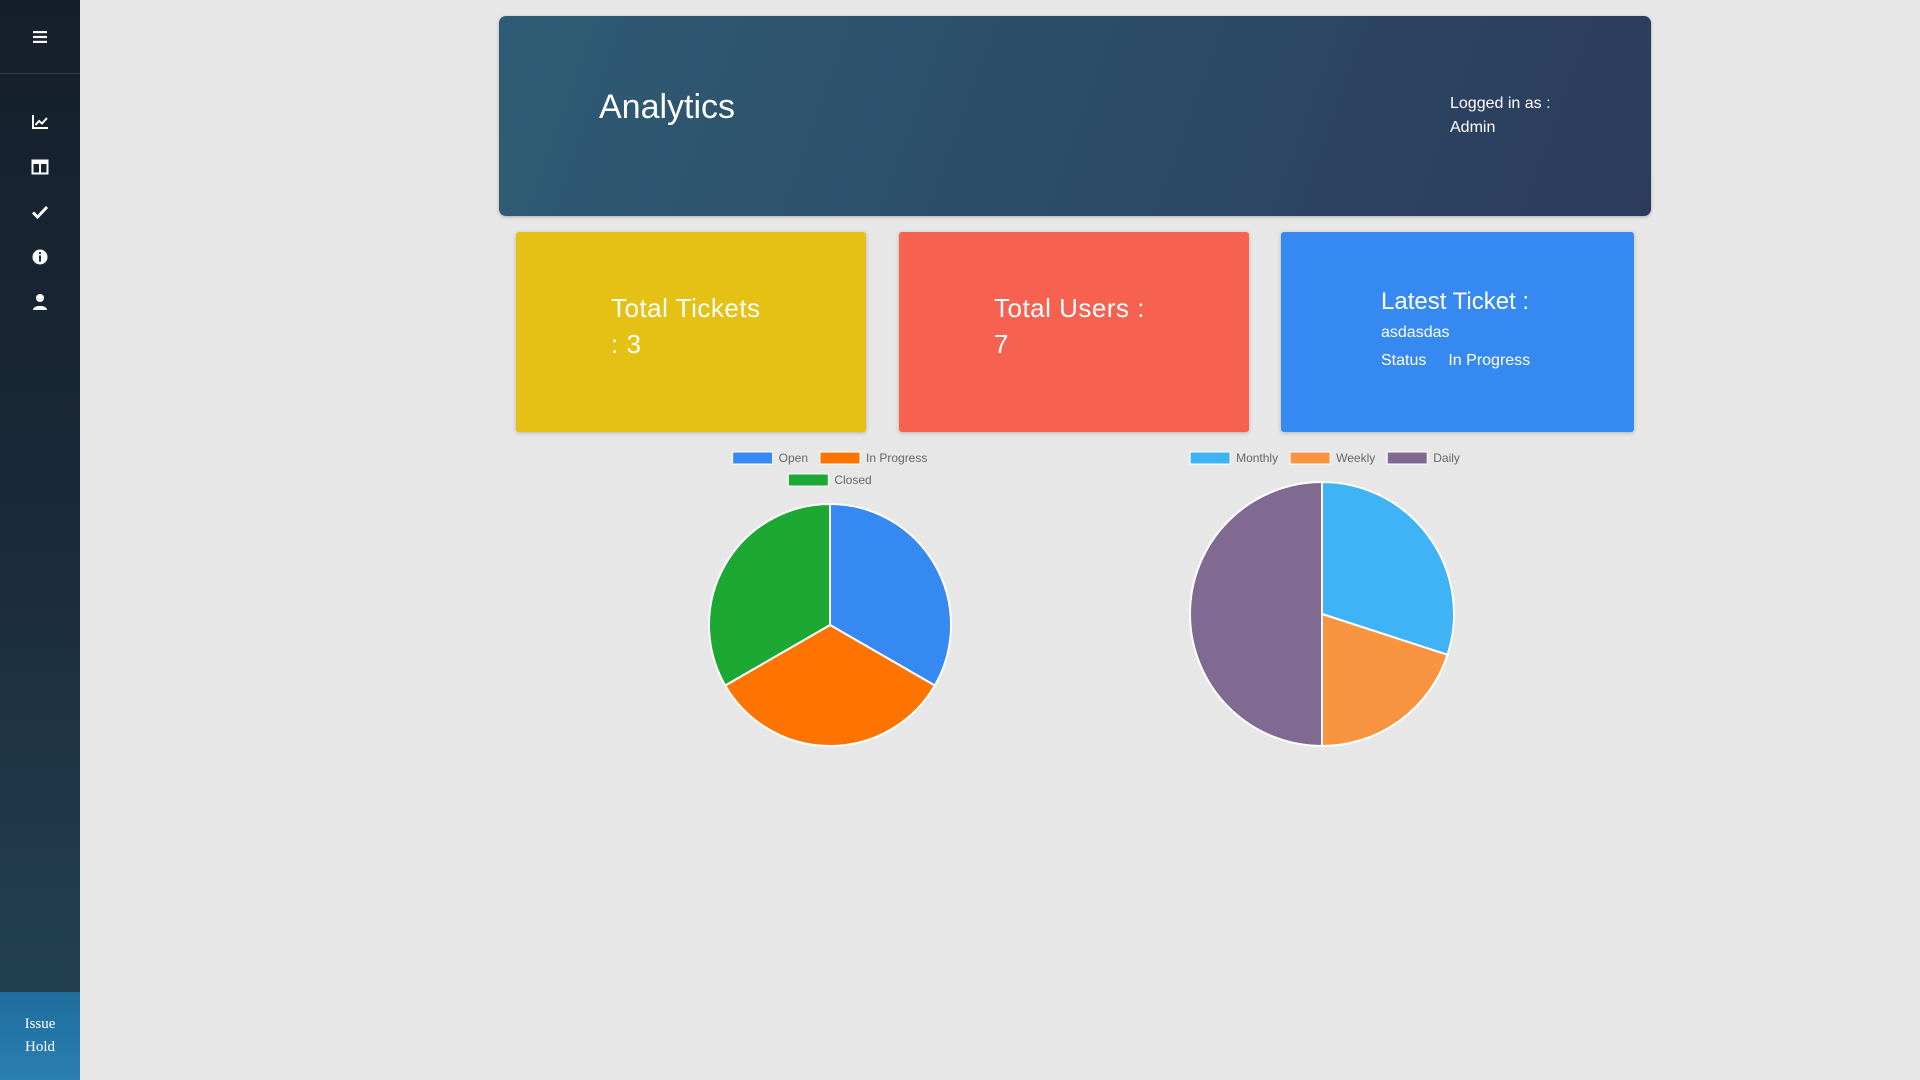 The image size is (1920, 1080). Describe the element at coordinates (667, 107) in the screenshot. I see `page-title: Analytics` at that location.